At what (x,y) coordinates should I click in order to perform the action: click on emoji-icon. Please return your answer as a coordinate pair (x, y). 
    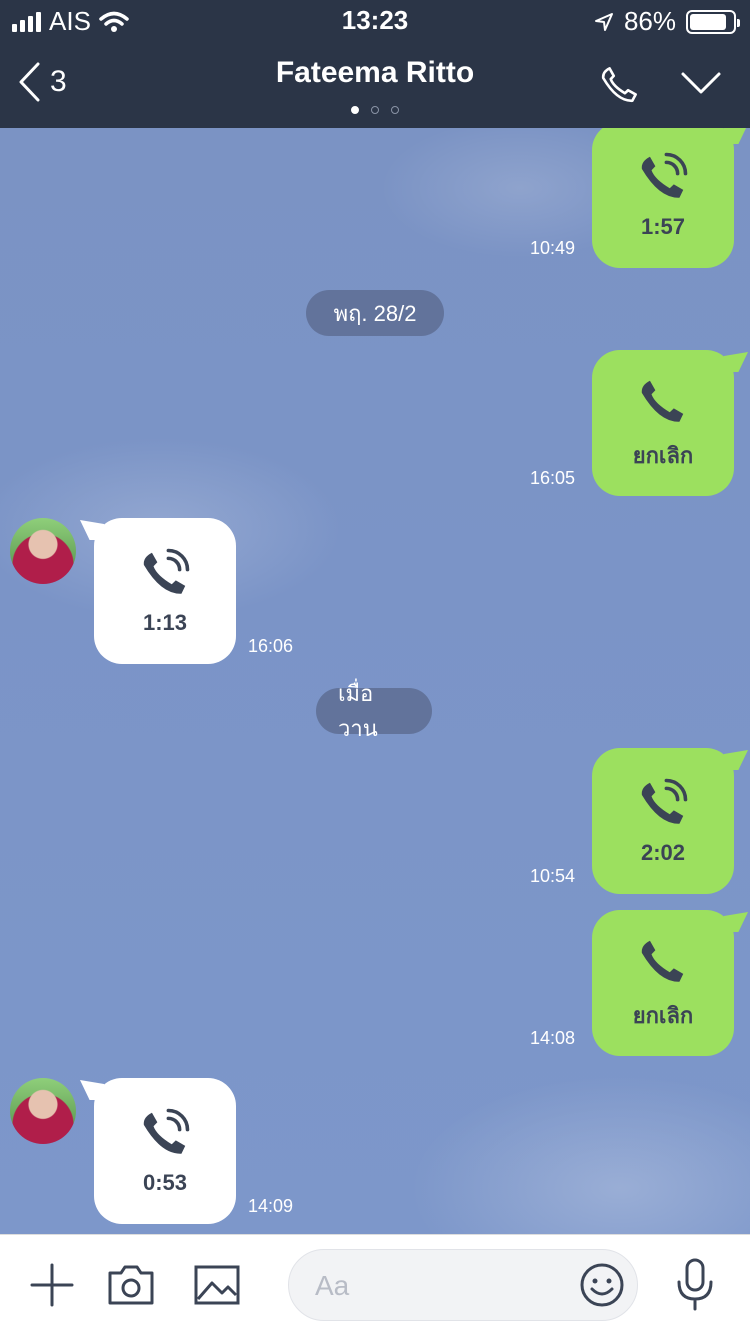
    Looking at the image, I should click on (602, 1285).